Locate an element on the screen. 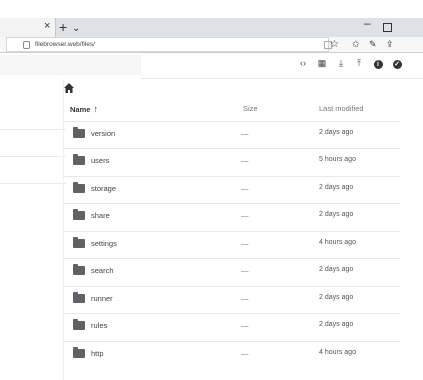 The height and width of the screenshot is (380, 423). item-name: version is located at coordinates (103, 133).